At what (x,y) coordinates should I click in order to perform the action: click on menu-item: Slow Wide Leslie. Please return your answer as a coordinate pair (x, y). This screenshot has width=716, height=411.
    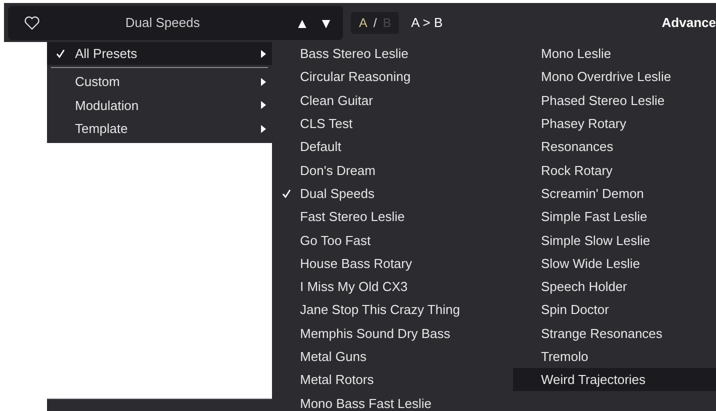
    Looking at the image, I should click on (614, 263).